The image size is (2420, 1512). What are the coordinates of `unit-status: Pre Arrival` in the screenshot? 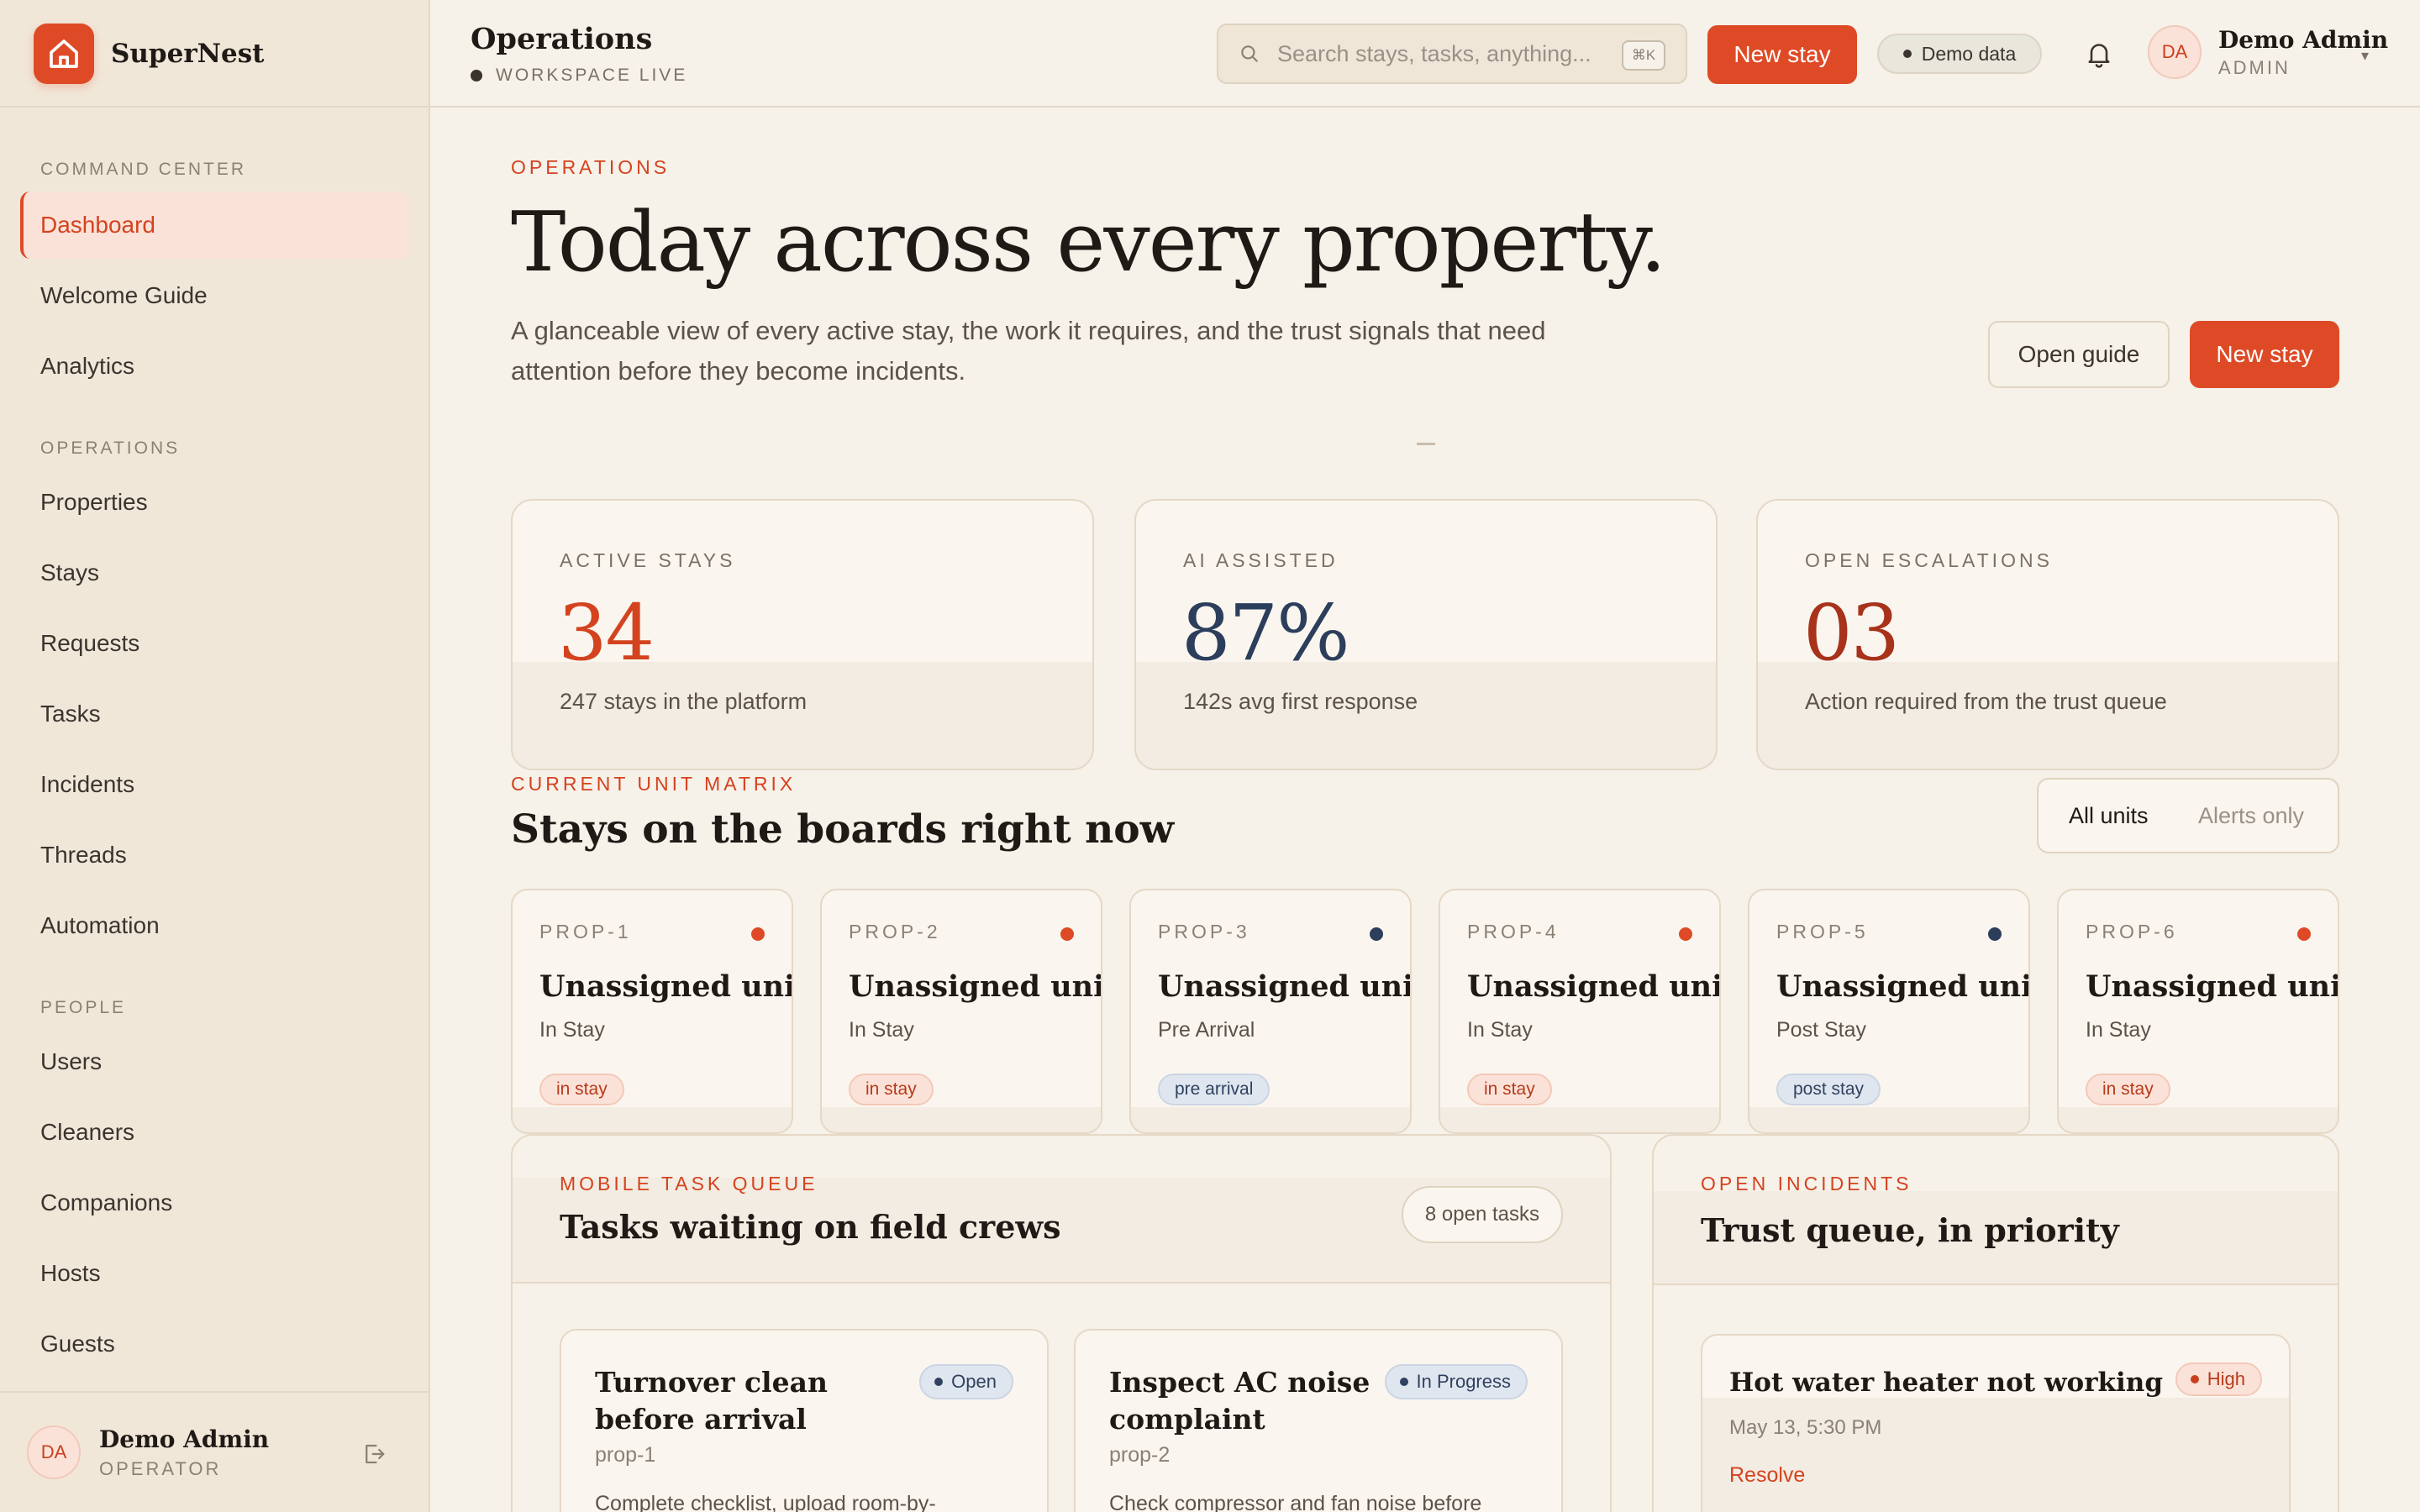 It's located at (1206, 1030).